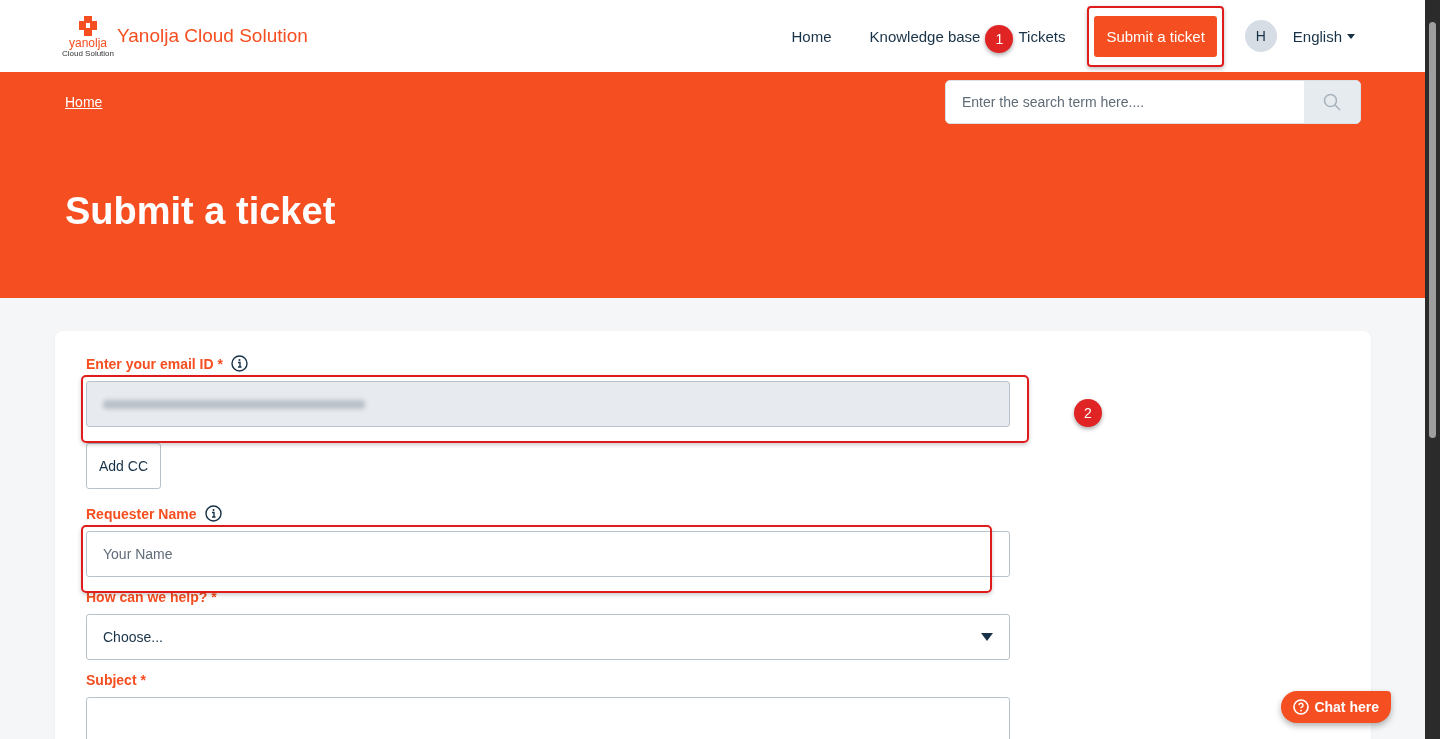 The image size is (1440, 739). I want to click on field-label: Subject *, so click(116, 680).